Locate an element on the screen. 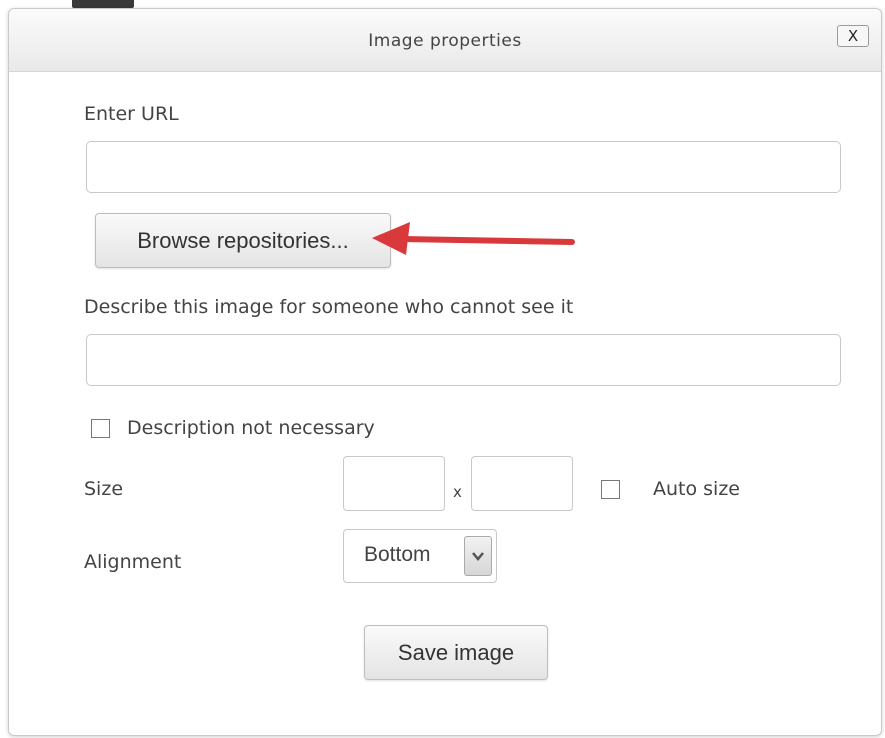 This screenshot has width=885, height=738. alignment-select: Bottom is located at coordinates (420, 556).